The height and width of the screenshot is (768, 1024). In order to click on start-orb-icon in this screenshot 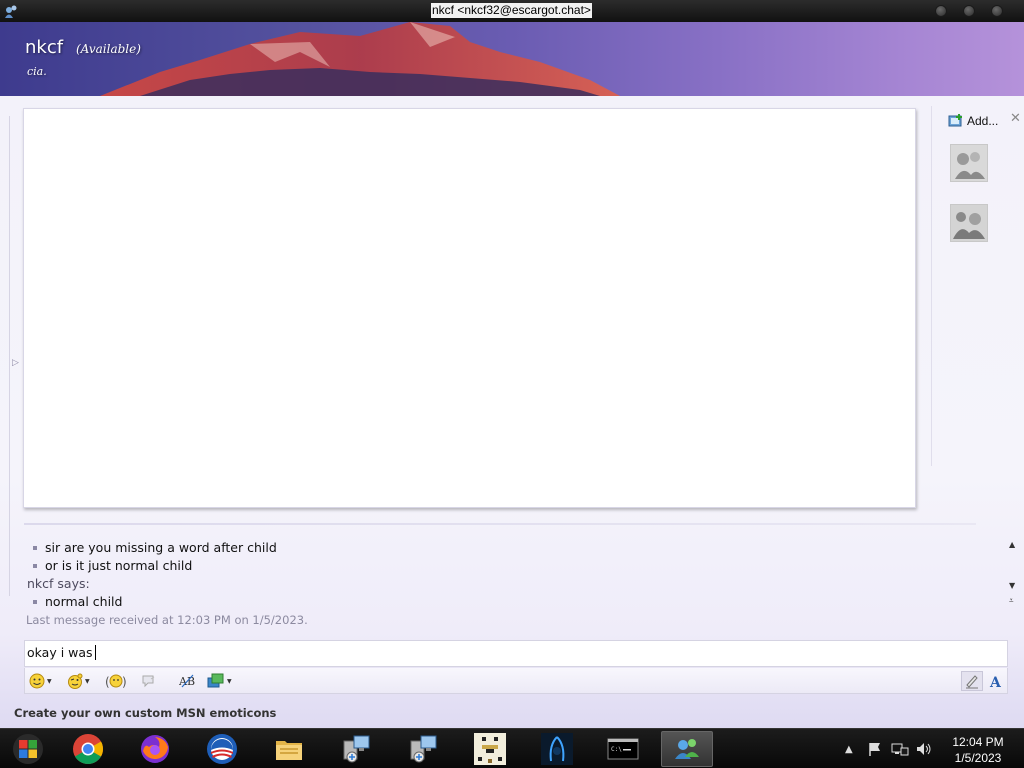, I will do `click(28, 749)`.